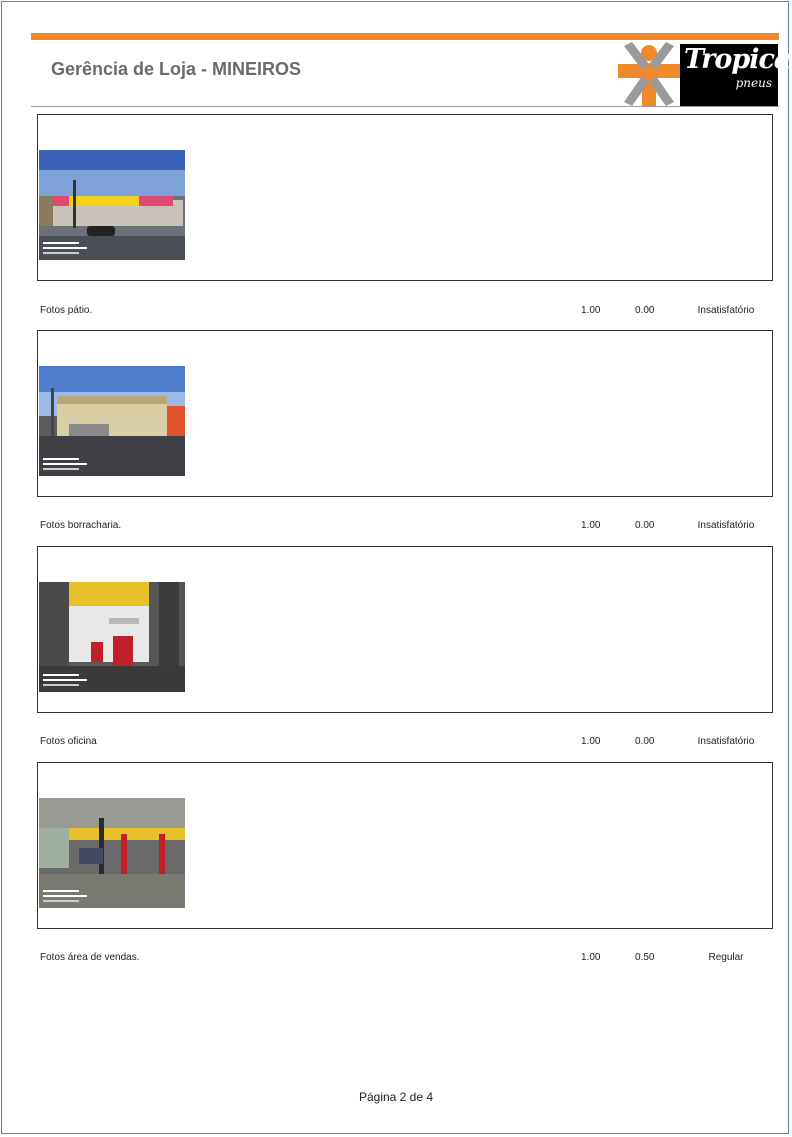  Describe the element at coordinates (405, 106) in the screenshot. I see `header-divider` at that location.